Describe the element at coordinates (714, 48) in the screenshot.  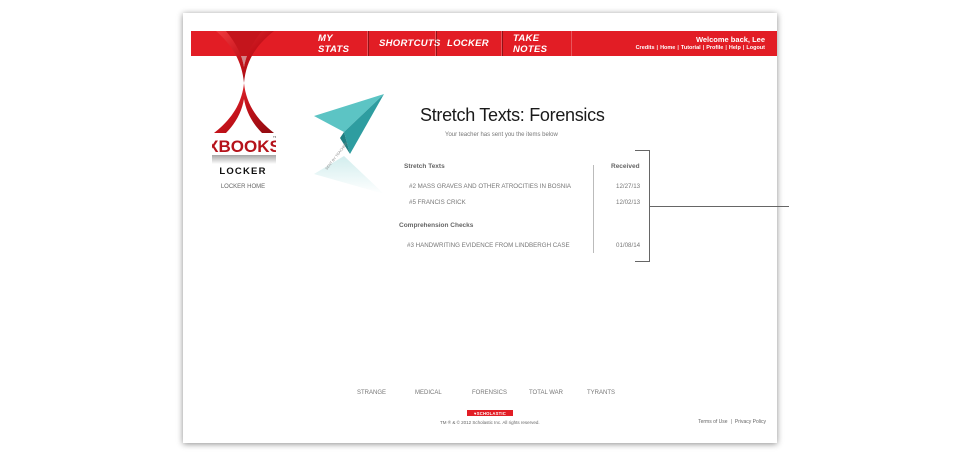
I see `profile-link: Profile` at that location.